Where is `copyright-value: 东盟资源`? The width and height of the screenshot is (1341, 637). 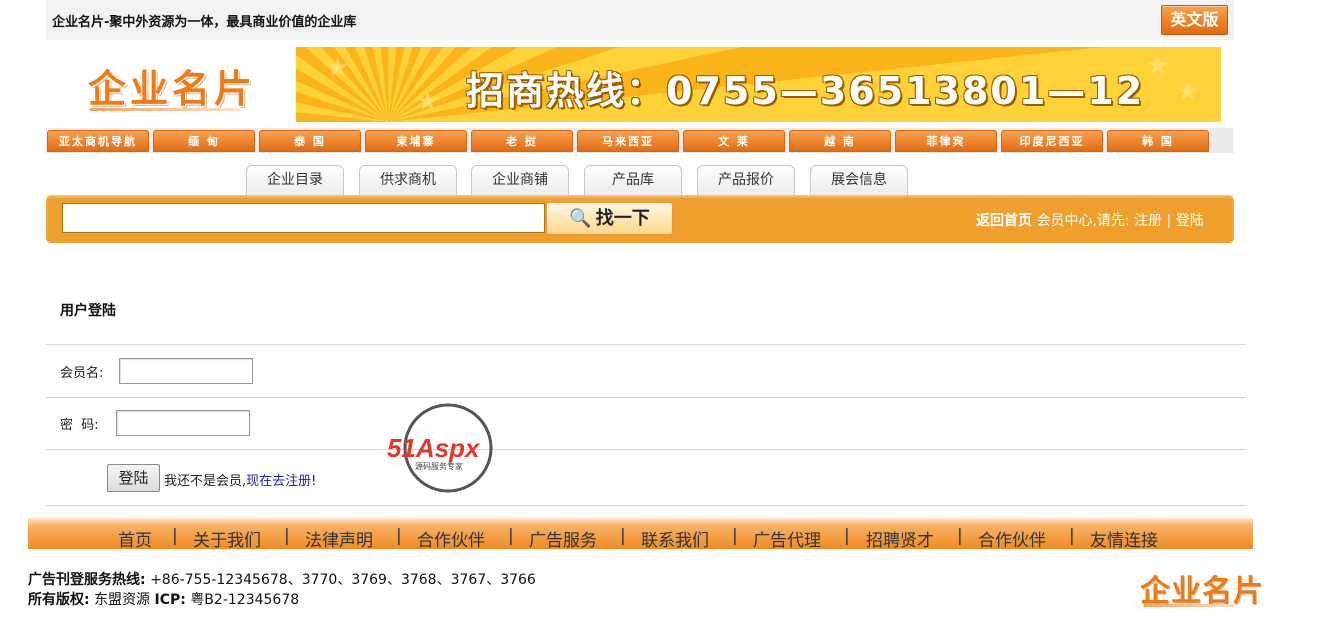
copyright-value: 东盟资源 is located at coordinates (122, 600).